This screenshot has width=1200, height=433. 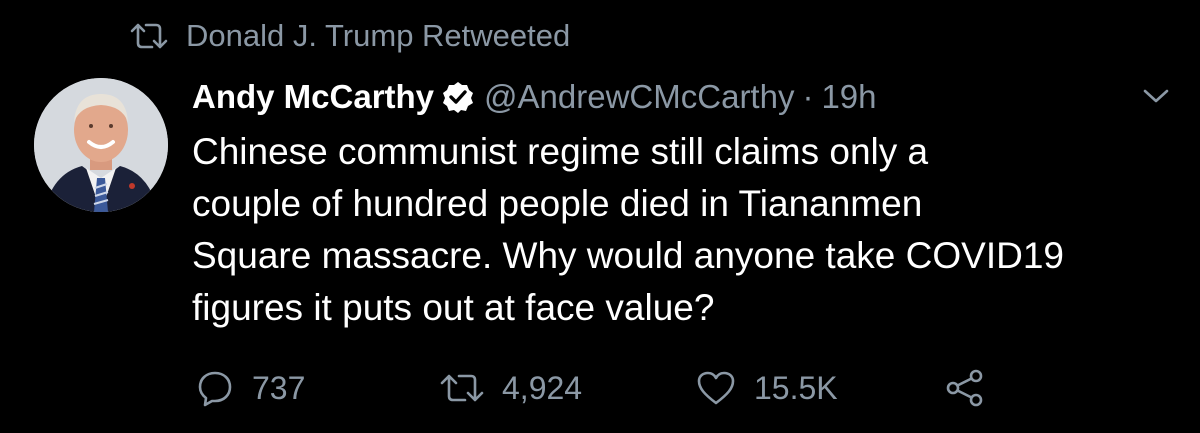 I want to click on reply-count: 737, so click(x=279, y=387).